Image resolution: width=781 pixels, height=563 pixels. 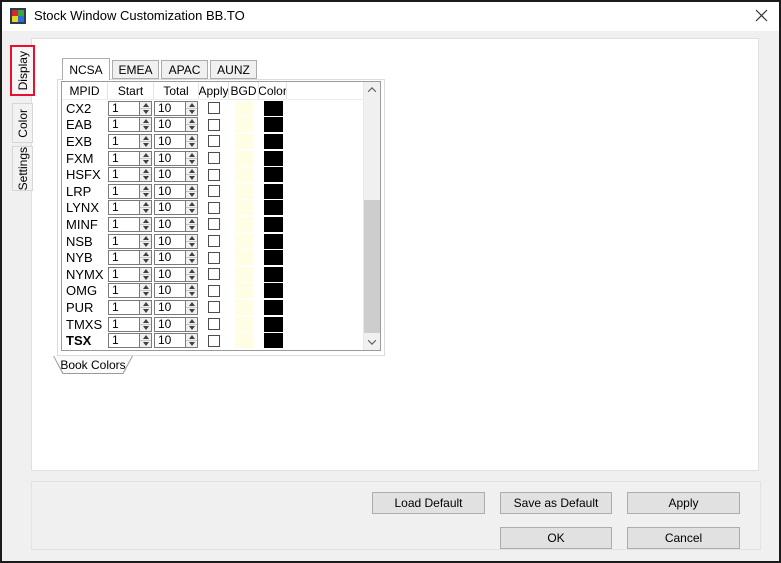 I want to click on close-button, so click(x=761, y=15).